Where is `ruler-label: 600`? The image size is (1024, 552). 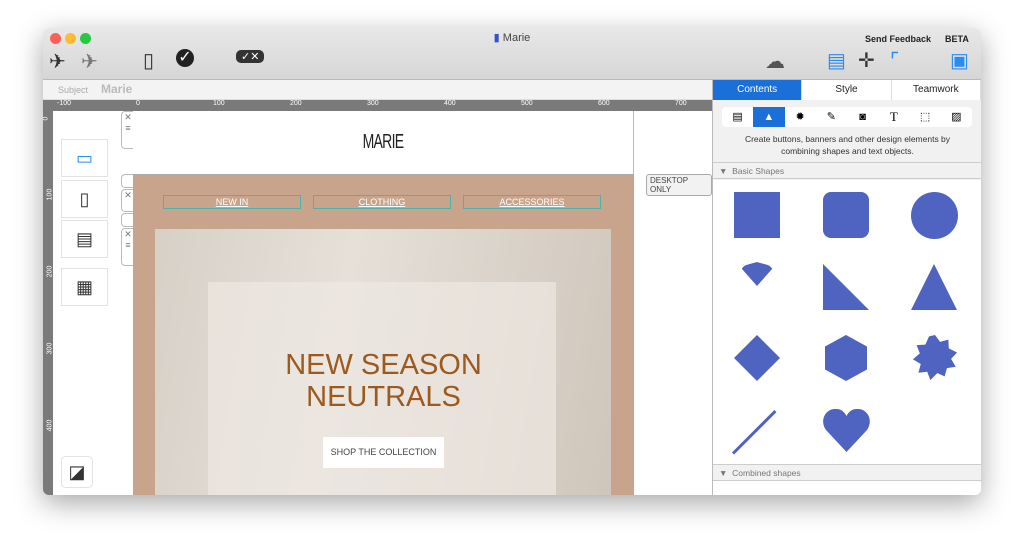 ruler-label: 600 is located at coordinates (604, 103).